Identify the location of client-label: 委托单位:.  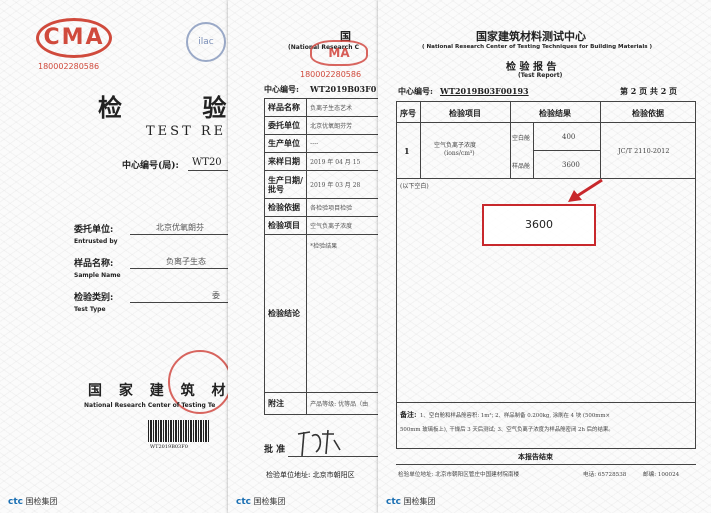
(94, 230).